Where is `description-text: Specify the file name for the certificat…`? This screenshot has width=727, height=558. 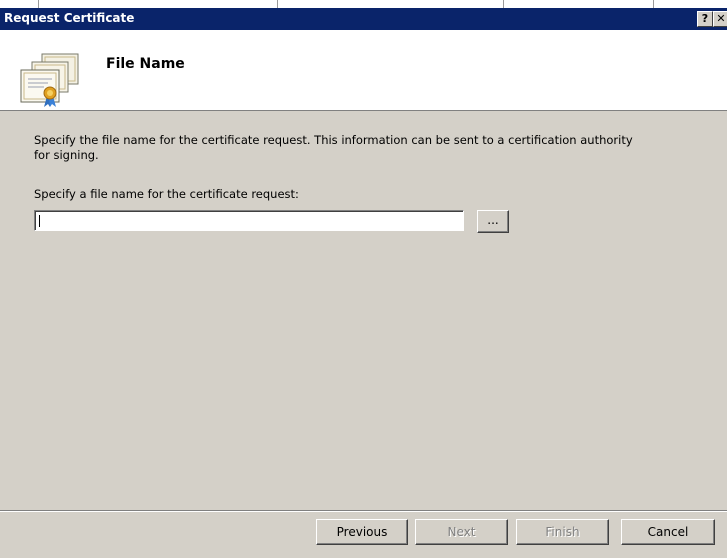 description-text: Specify the file name for the certificat… is located at coordinates (333, 147).